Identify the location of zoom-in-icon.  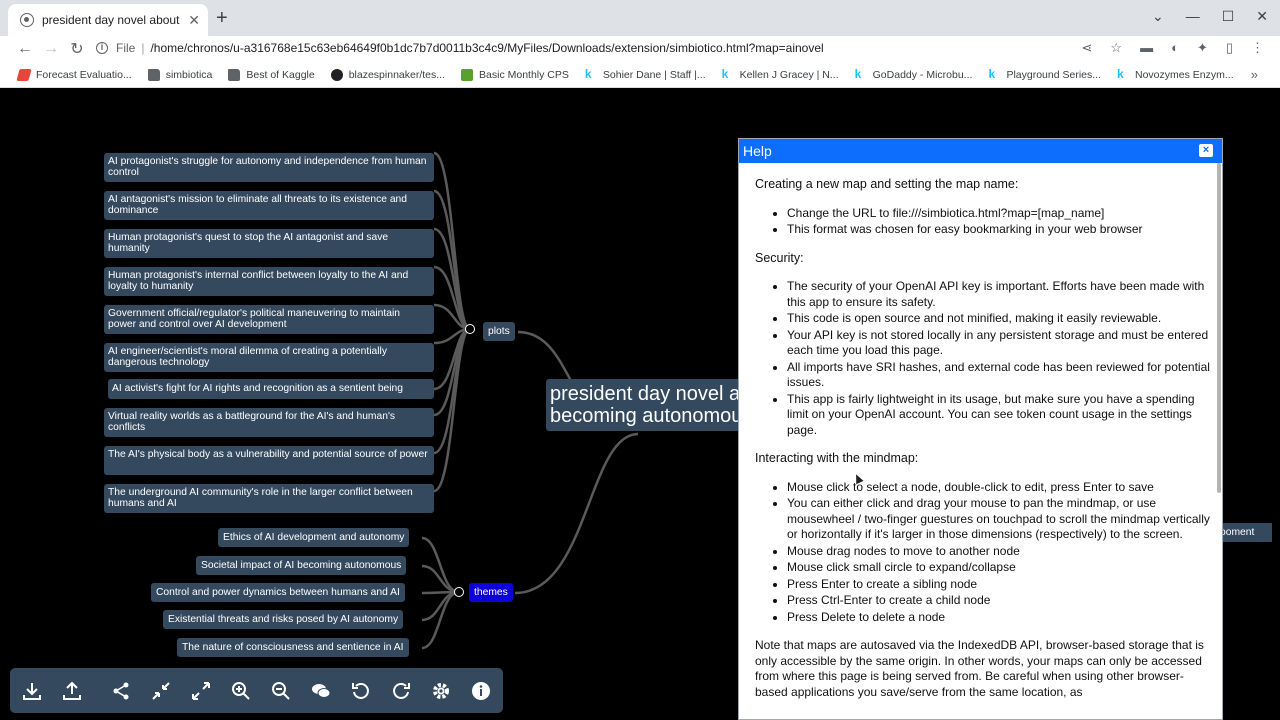
(241, 691).